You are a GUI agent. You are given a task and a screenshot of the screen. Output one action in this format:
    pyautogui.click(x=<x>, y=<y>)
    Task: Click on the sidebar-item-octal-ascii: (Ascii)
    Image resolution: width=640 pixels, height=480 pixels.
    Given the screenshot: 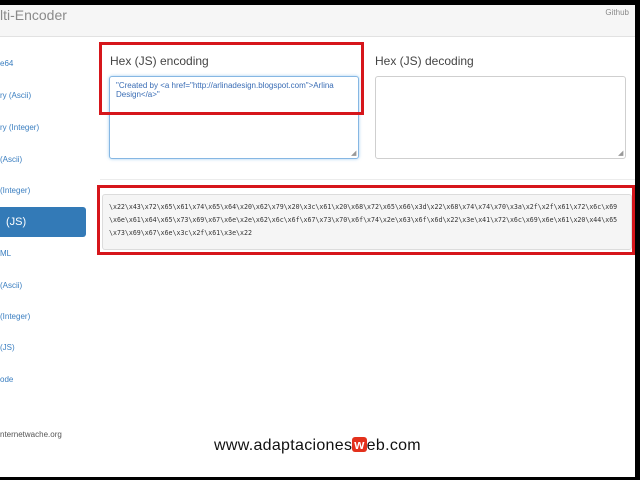 What is the action you would take?
    pyautogui.click(x=43, y=286)
    